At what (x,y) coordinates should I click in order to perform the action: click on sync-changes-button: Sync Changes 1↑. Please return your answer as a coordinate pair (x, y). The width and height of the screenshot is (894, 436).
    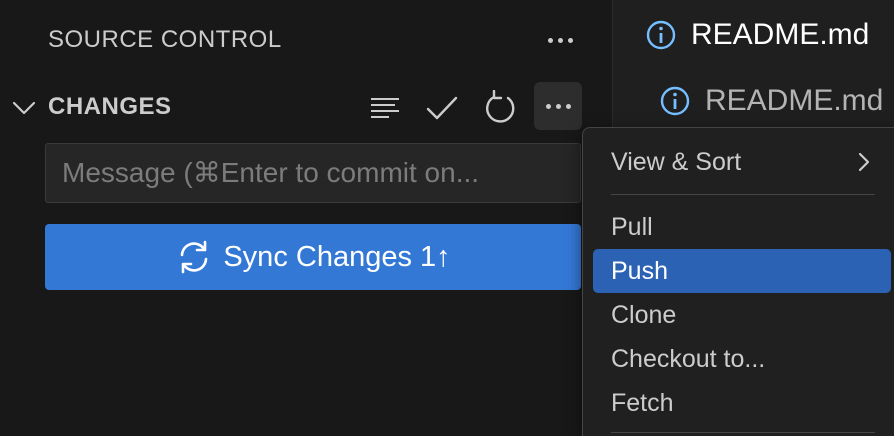
    Looking at the image, I should click on (313, 257).